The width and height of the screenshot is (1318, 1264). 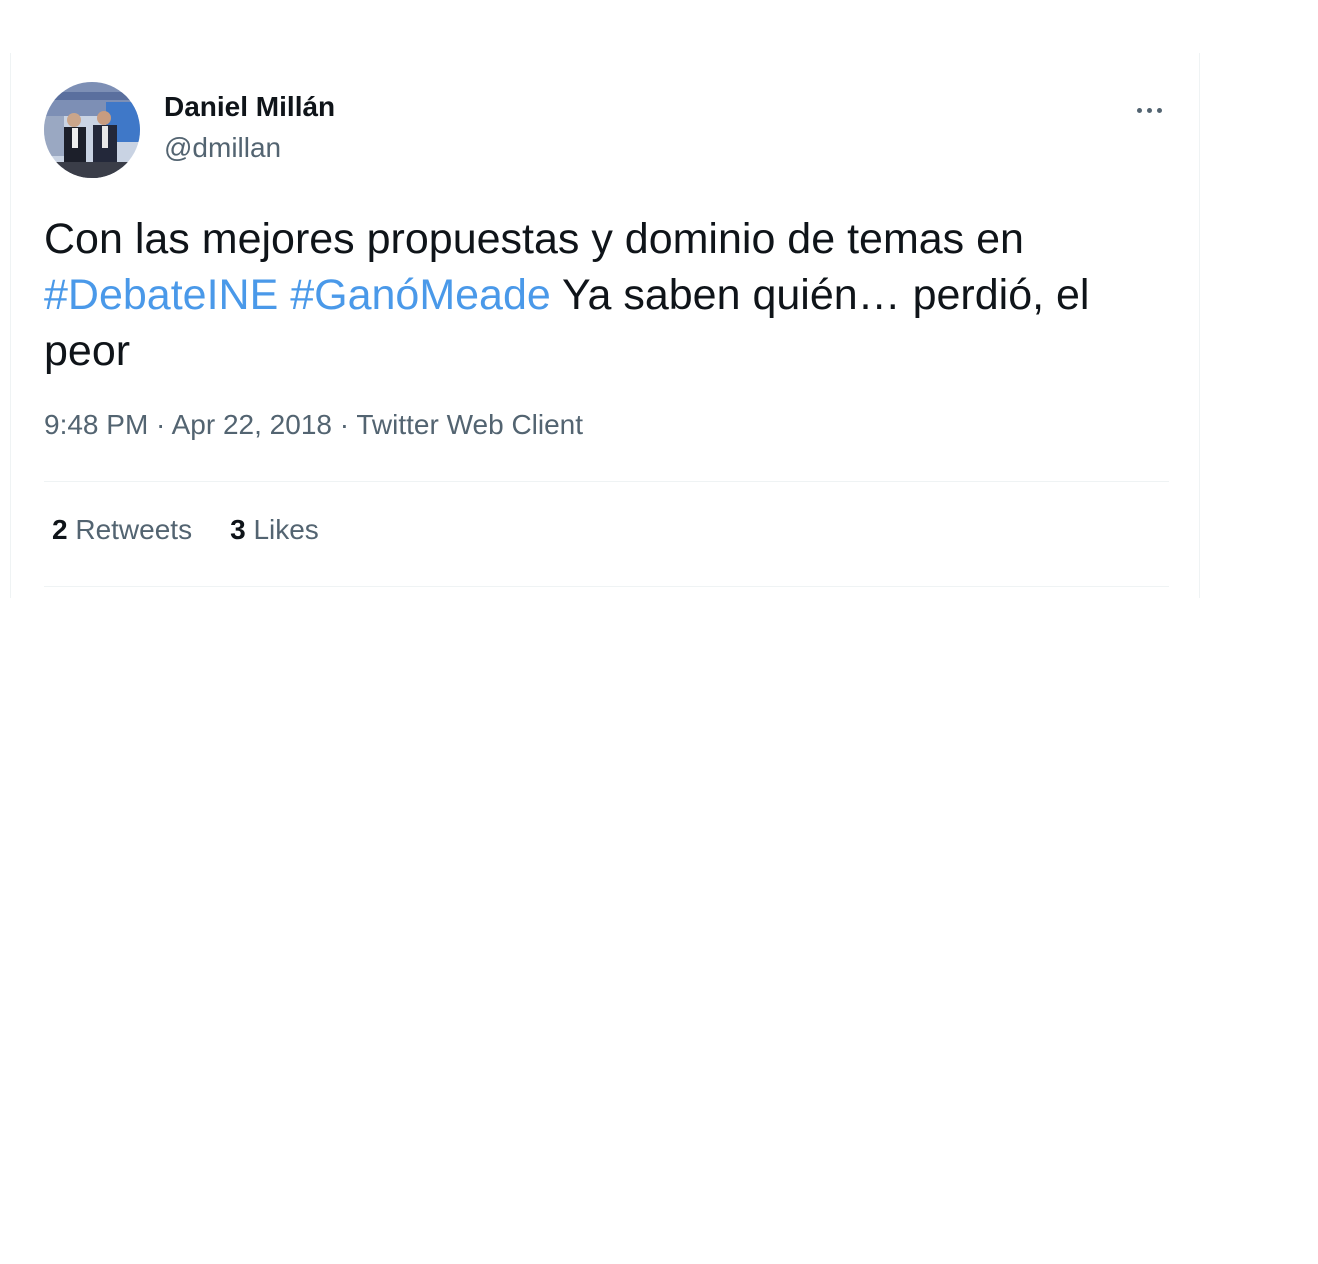 I want to click on tweet-text-space, so click(x=284, y=295).